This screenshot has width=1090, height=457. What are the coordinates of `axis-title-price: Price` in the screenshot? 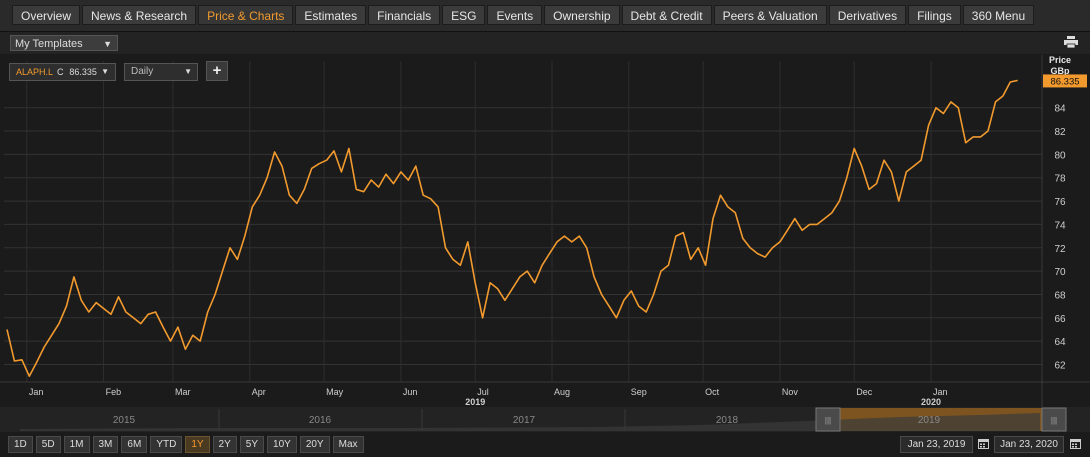 It's located at (1060, 60).